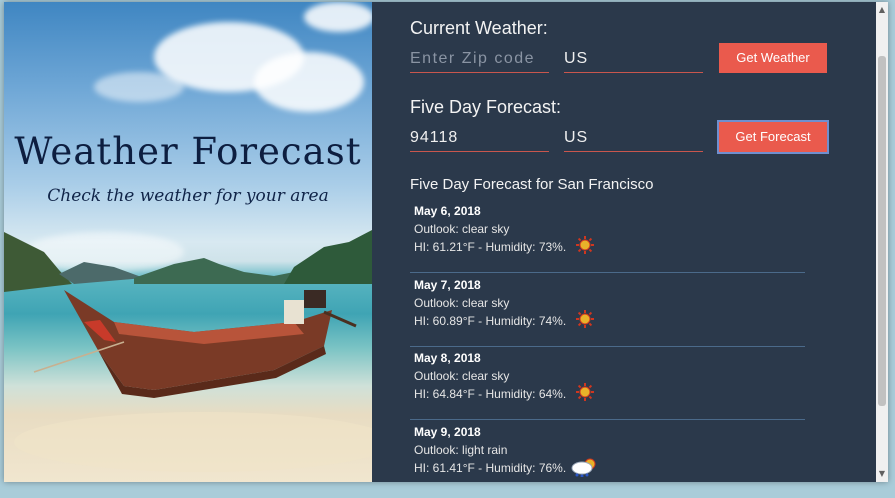 This screenshot has width=895, height=498. Describe the element at coordinates (193, 381) in the screenshot. I see `boat-graphic` at that location.